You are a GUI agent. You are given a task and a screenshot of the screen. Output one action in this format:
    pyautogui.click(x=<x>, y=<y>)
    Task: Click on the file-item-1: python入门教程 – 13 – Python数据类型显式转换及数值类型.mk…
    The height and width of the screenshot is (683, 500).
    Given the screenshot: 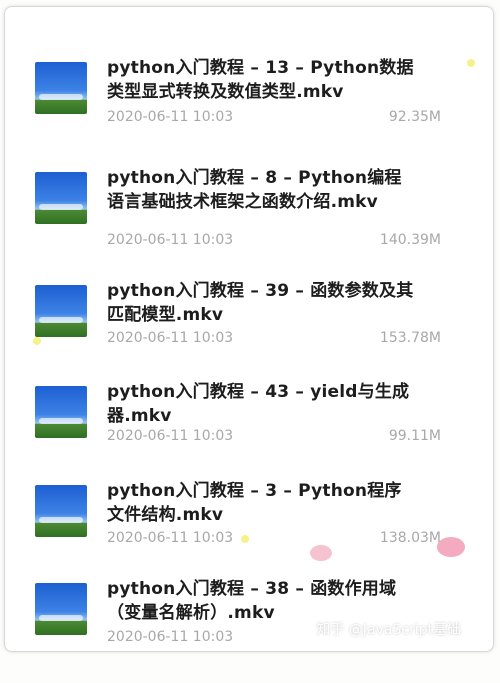 What is the action you would take?
    pyautogui.click(x=240, y=110)
    